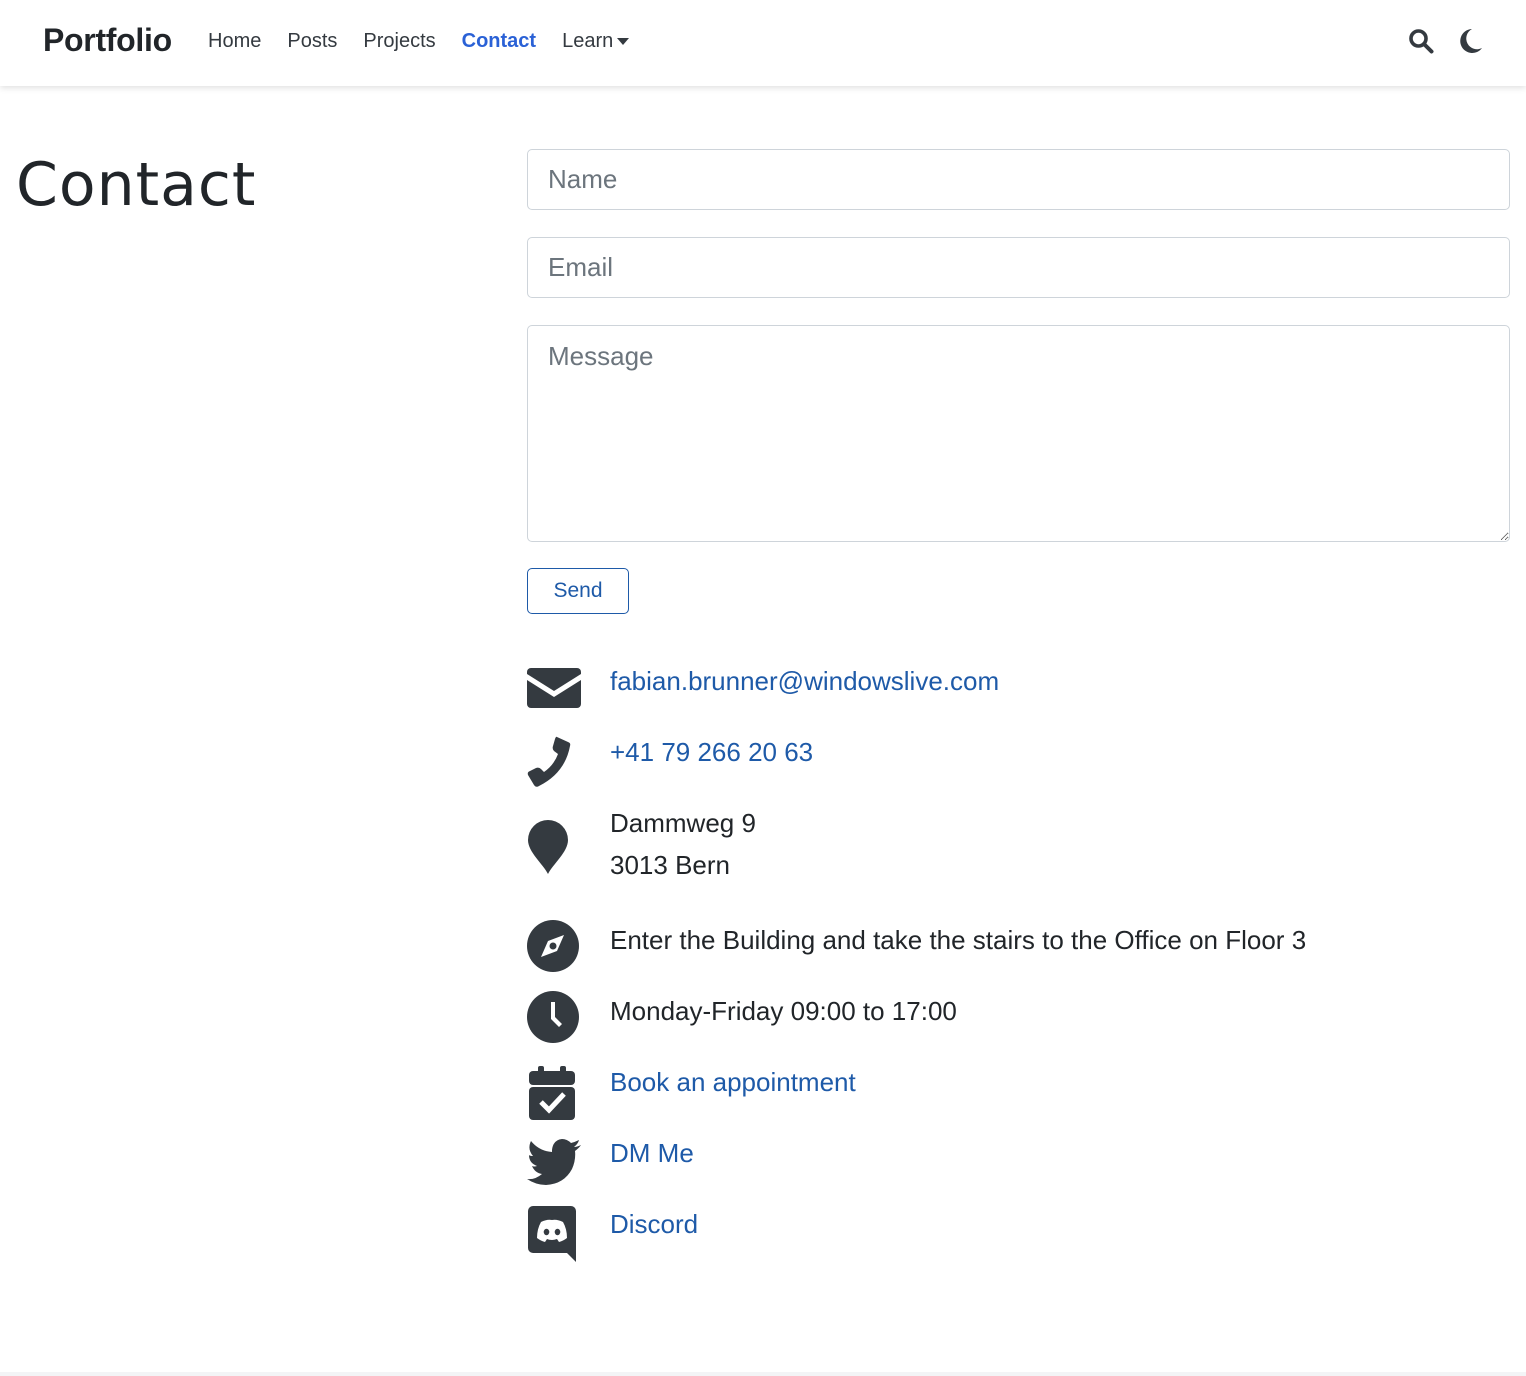 Image resolution: width=1526 pixels, height=1376 pixels. Describe the element at coordinates (555, 1088) in the screenshot. I see `calendar-check-icon` at that location.